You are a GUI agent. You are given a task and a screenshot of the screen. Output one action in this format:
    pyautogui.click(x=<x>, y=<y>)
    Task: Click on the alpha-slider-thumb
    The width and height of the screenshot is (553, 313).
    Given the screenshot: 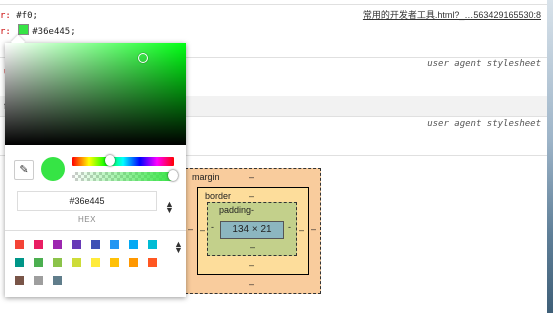 What is the action you would take?
    pyautogui.click(x=173, y=175)
    